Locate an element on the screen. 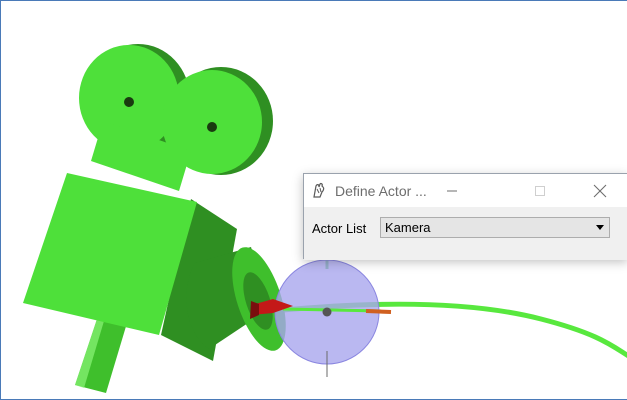 This screenshot has height=400, width=627. minimize-icon is located at coordinates (452, 190).